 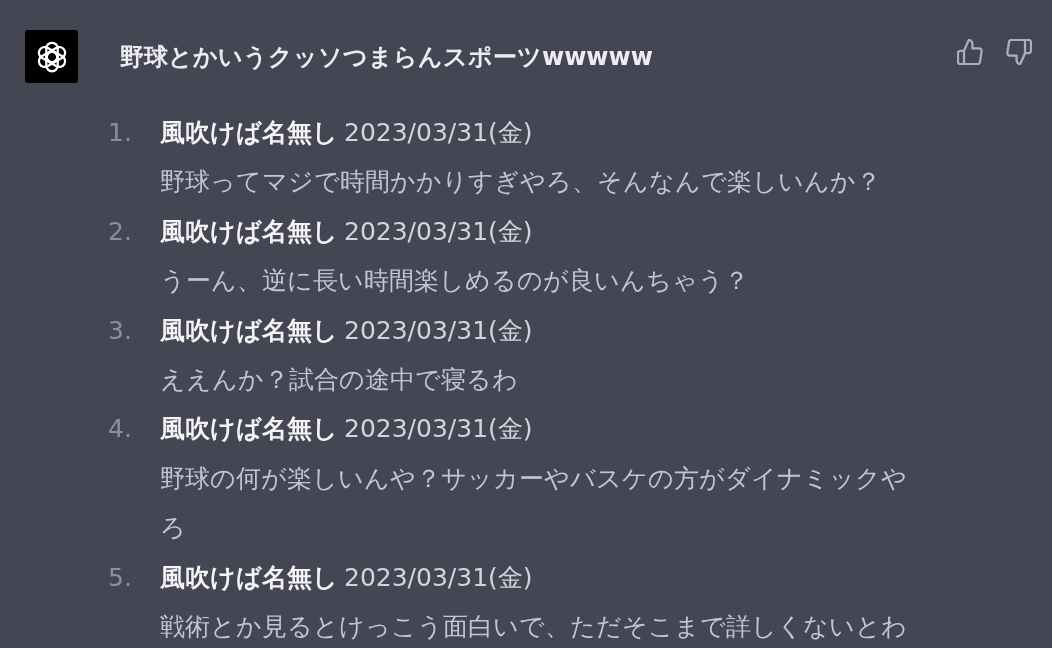 I want to click on post-text: うーん、逆に長い時間楽しめるのが良いんちゃう？, so click(x=454, y=281).